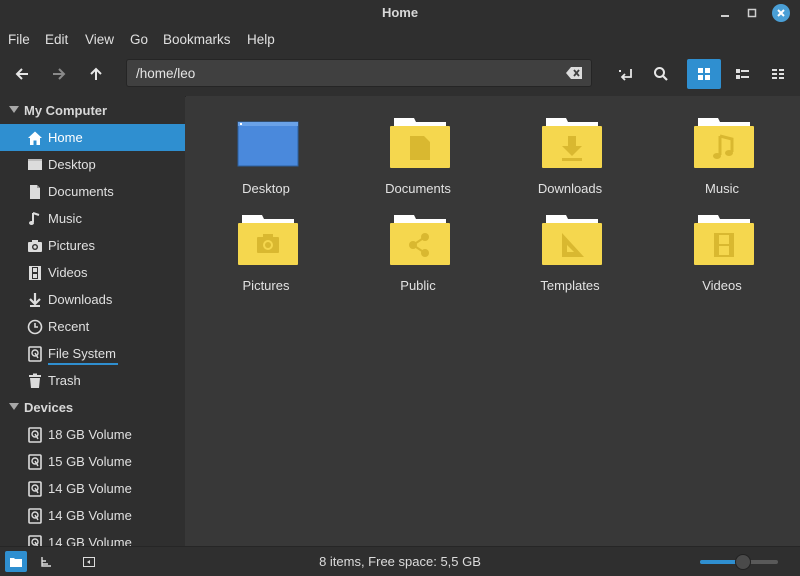  I want to click on sidebar-item-recent: Recent, so click(92, 326).